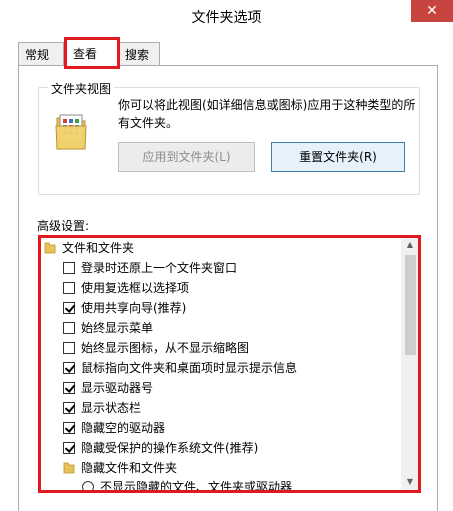 The image size is (453, 511). Describe the element at coordinates (410, 244) in the screenshot. I see `scroll-up-arrow-icon: ▲` at that location.